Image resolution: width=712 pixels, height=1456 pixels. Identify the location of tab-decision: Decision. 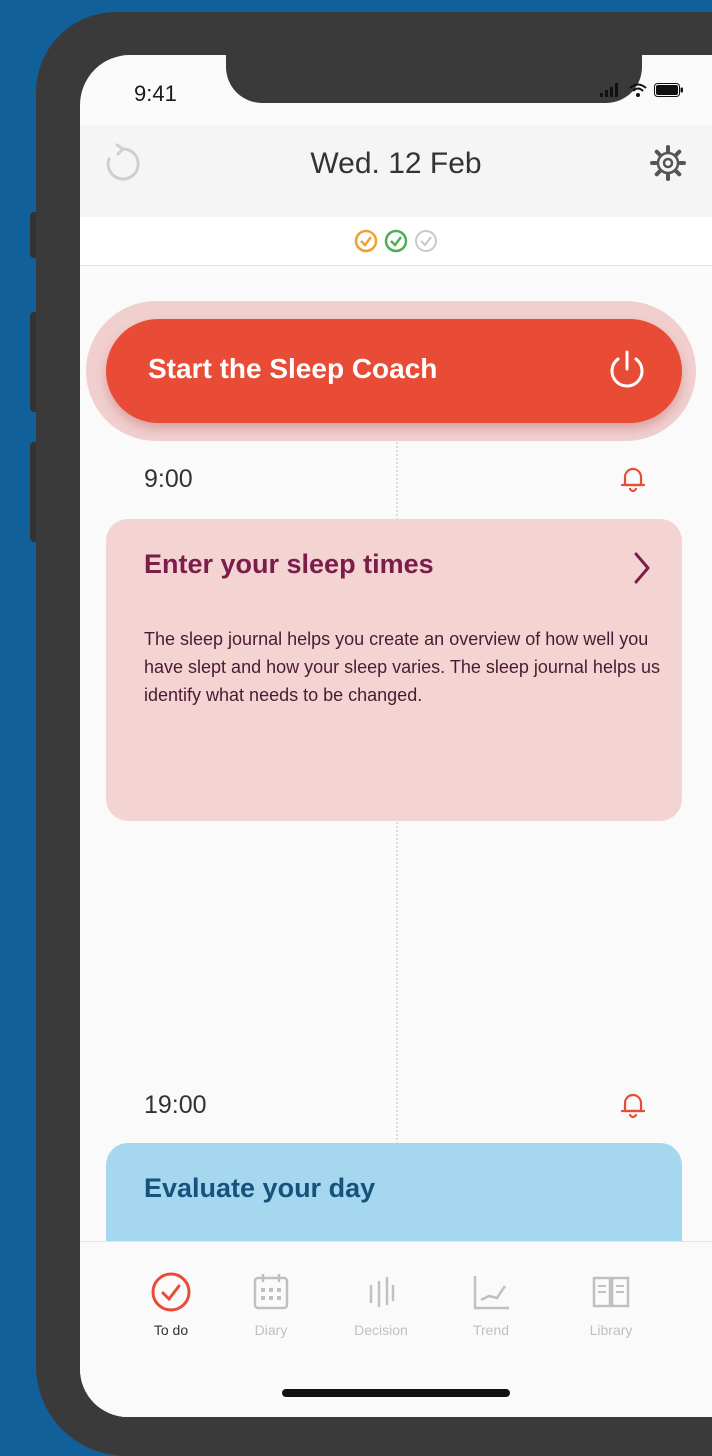
(381, 1304).